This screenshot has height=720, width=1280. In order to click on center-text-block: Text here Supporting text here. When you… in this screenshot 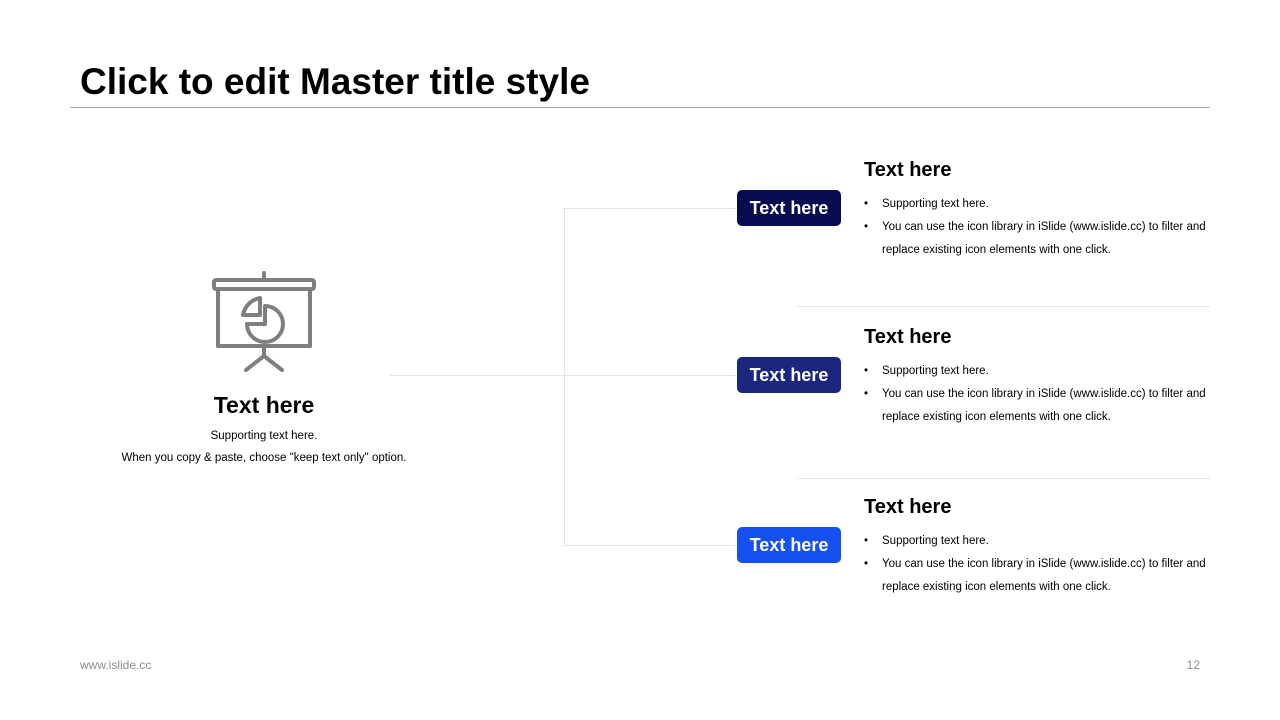, I will do `click(264, 428)`.